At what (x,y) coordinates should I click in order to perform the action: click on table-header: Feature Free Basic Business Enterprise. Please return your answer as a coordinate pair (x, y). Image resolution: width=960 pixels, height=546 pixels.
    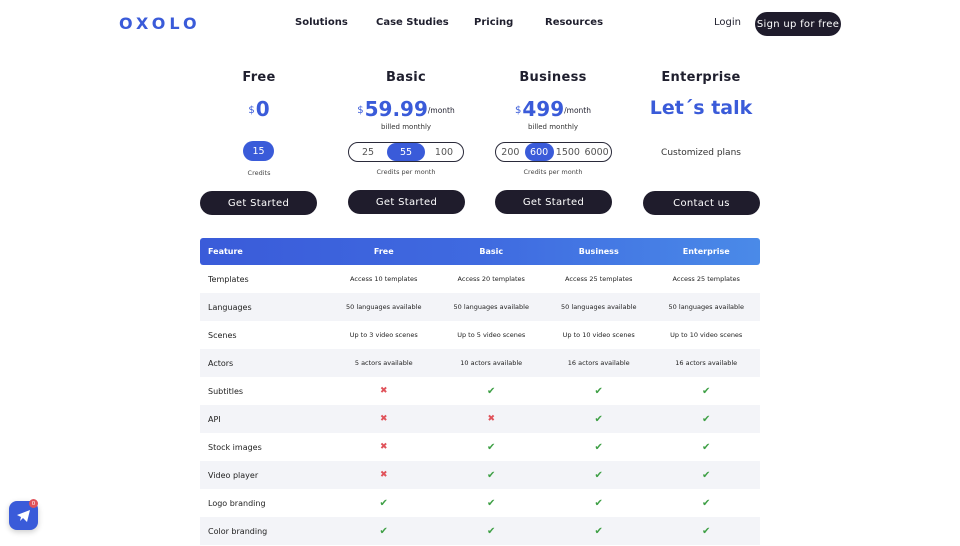
    Looking at the image, I should click on (480, 251).